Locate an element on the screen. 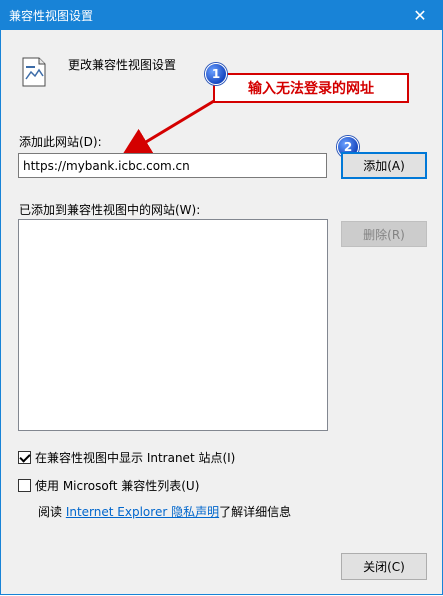 Image resolution: width=443 pixels, height=596 pixels. privacy-suffix: 了解详细信息 is located at coordinates (255, 512).